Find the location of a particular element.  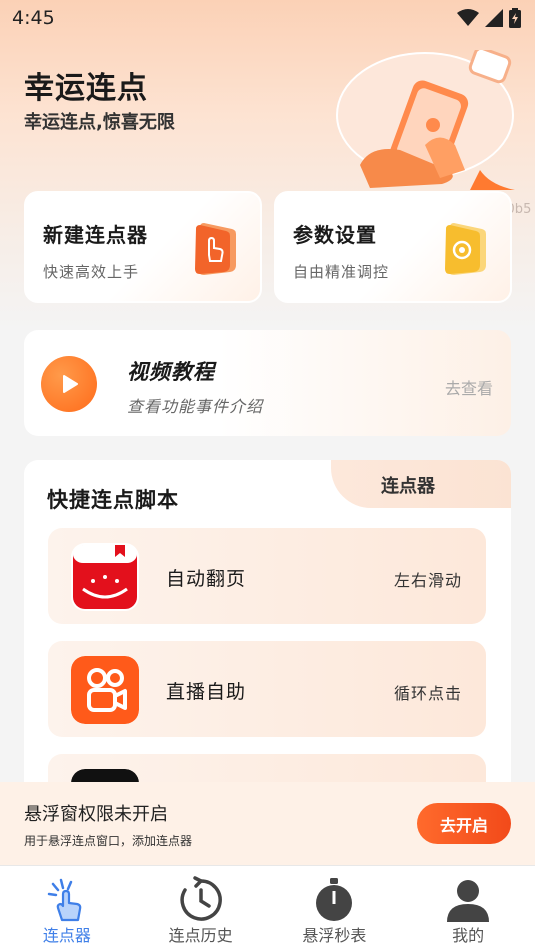

hand-phone-illustration is located at coordinates (425, 120).